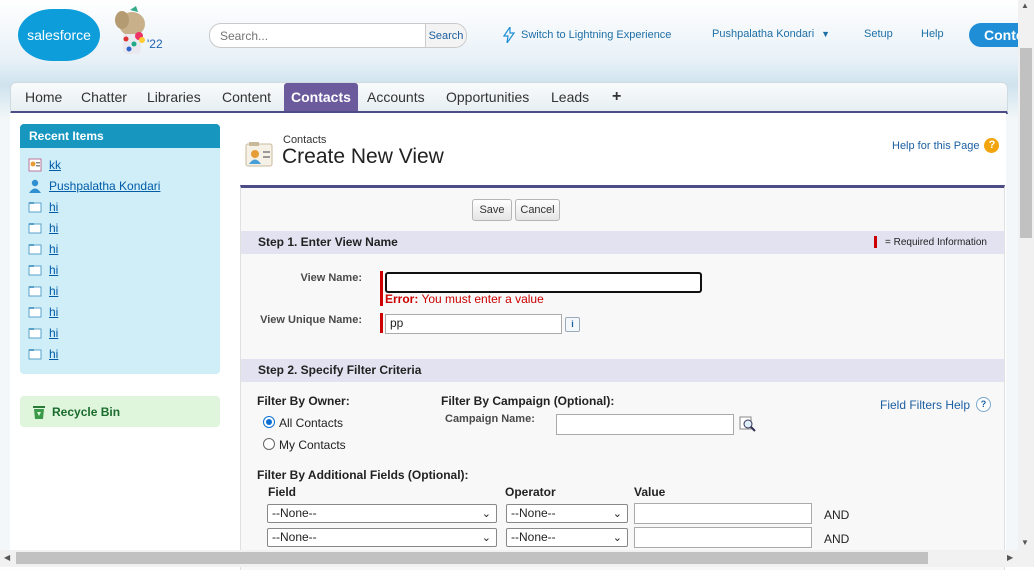 The height and width of the screenshot is (570, 1034). What do you see at coordinates (616, 97) in the screenshot?
I see `add-tab-button: +` at bounding box center [616, 97].